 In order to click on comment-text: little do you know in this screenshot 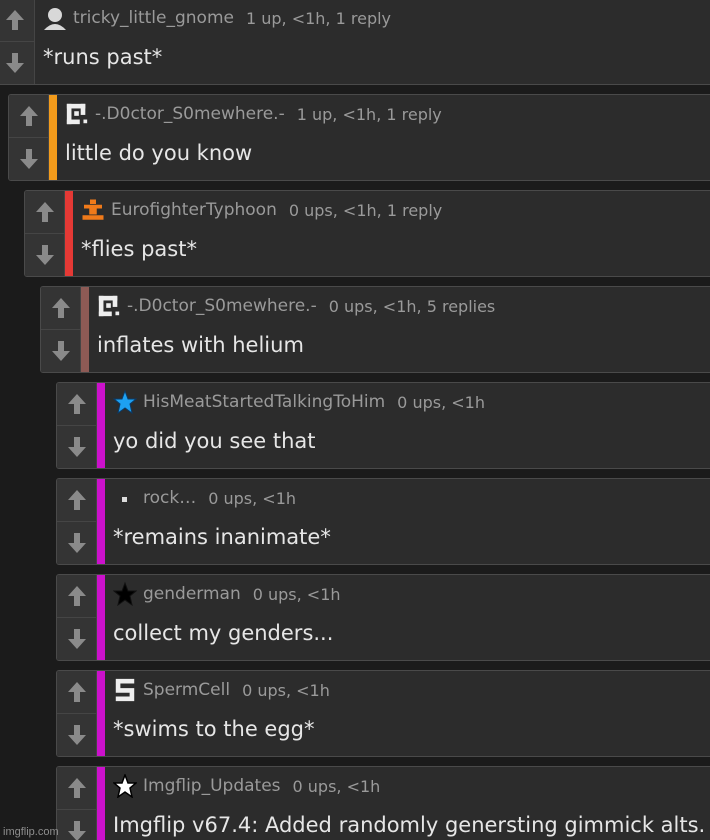, I will do `click(159, 153)`.